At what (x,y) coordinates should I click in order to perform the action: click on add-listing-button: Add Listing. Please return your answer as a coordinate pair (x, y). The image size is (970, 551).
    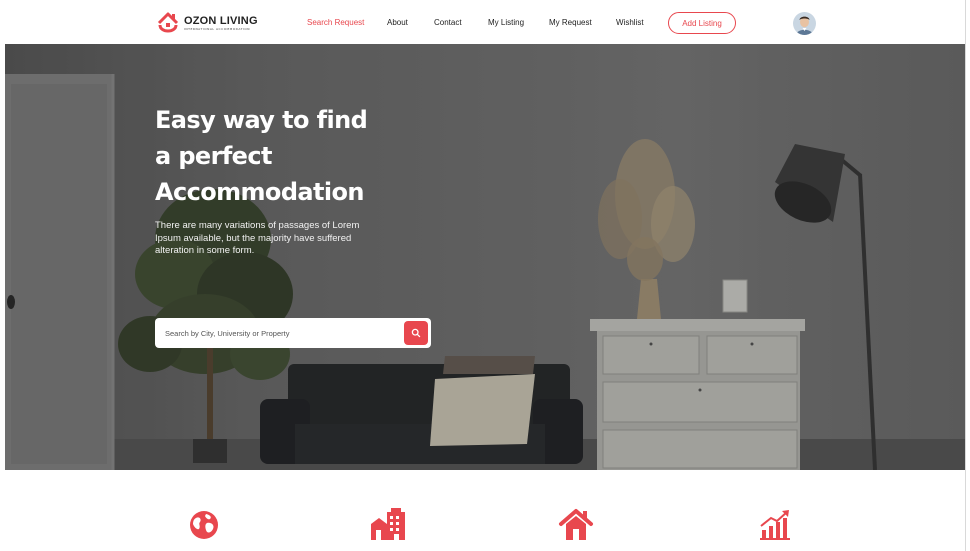
    Looking at the image, I should click on (702, 23).